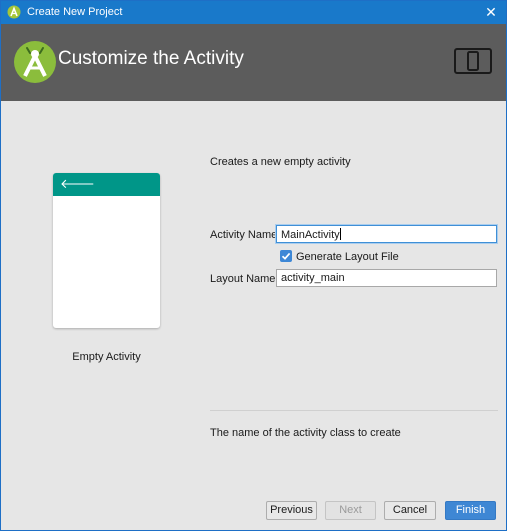  What do you see at coordinates (253, 12) in the screenshot?
I see `title-bar: Create New Project ✕` at bounding box center [253, 12].